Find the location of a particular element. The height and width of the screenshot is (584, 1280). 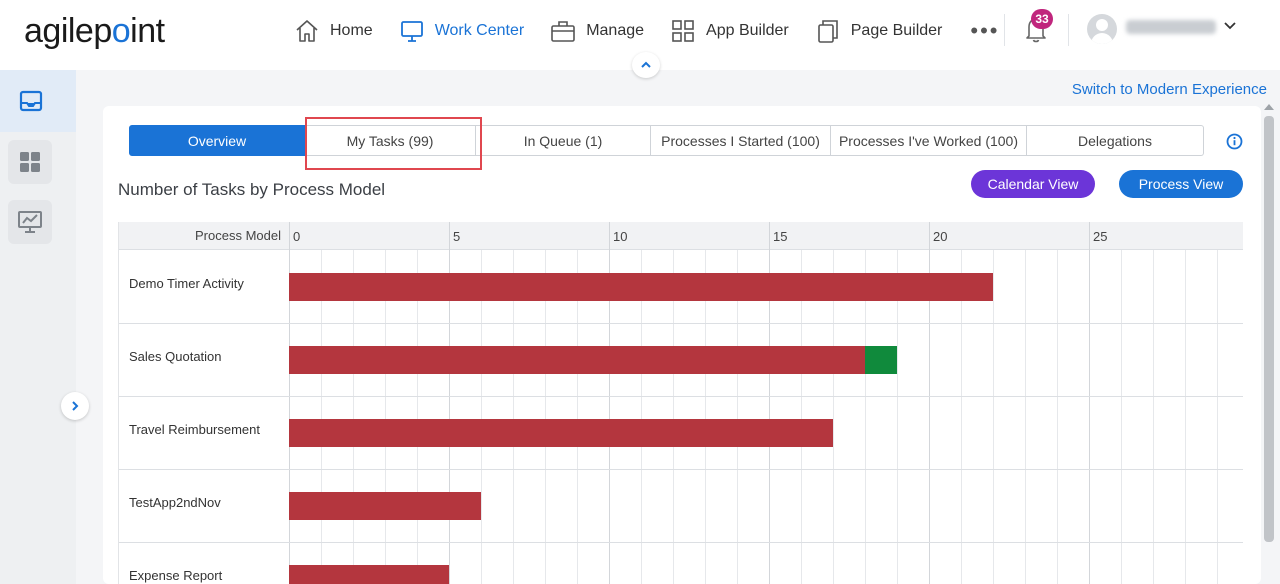

sidebar-reports-button is located at coordinates (30, 222).